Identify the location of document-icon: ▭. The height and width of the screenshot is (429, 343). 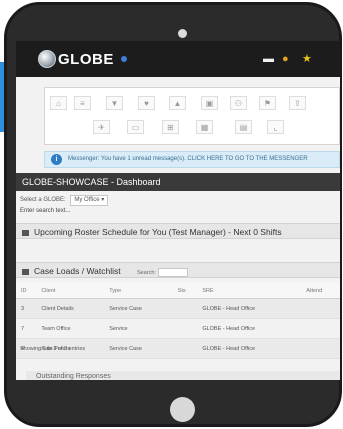
(135, 127).